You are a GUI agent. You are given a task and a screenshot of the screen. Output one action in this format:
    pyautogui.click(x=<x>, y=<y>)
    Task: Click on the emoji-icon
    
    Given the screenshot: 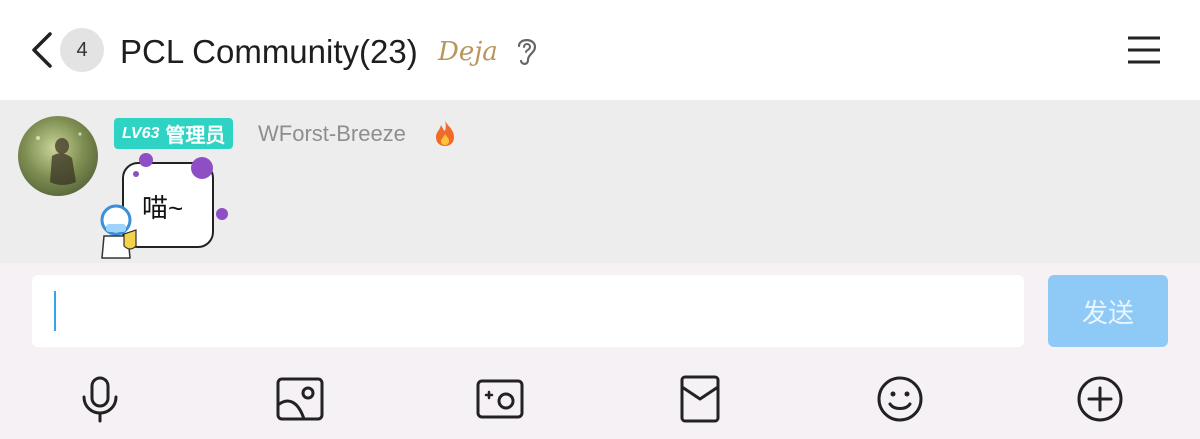 What is the action you would take?
    pyautogui.click(x=900, y=399)
    